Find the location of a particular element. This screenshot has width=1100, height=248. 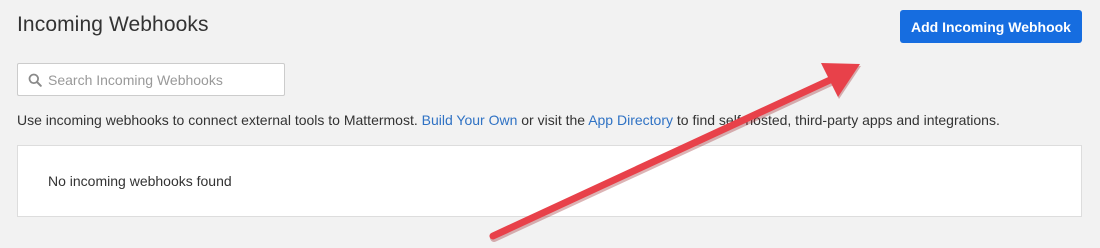

search-icon is located at coordinates (35, 80).